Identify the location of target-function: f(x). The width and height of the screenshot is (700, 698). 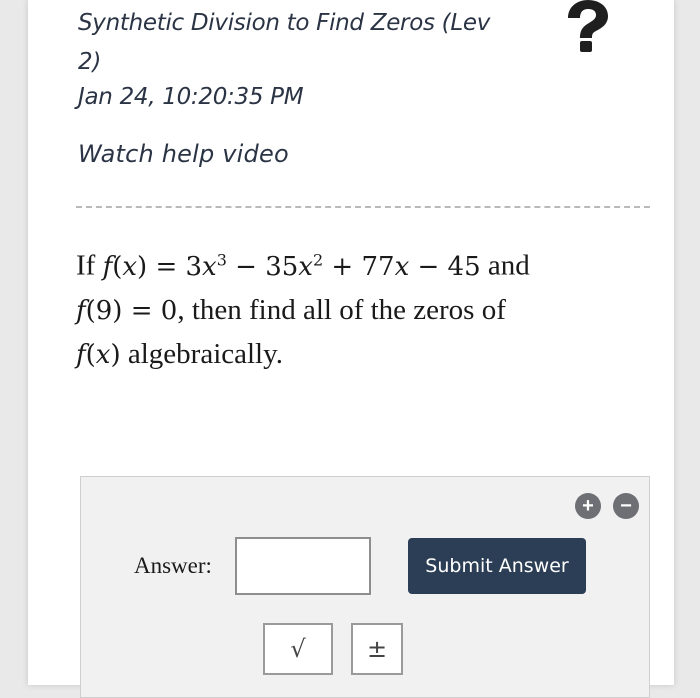
(98, 354).